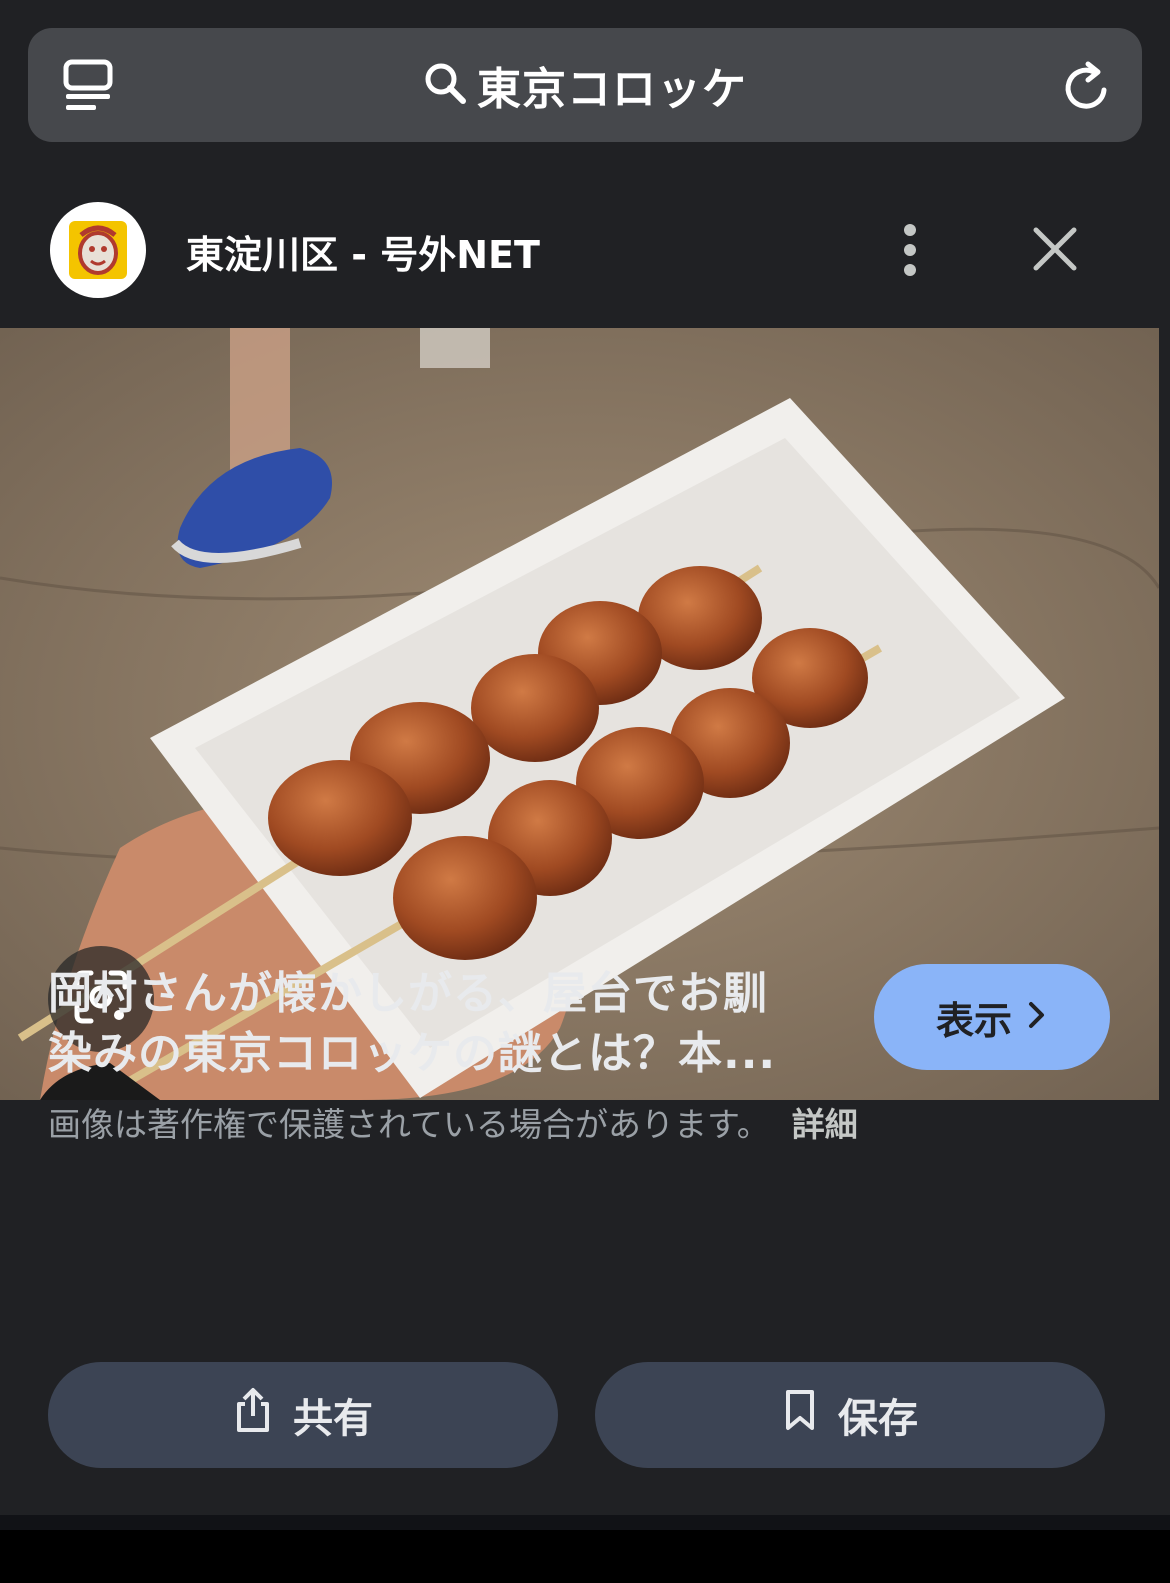  Describe the element at coordinates (825, 1124) in the screenshot. I see `details-link: 詳細` at that location.